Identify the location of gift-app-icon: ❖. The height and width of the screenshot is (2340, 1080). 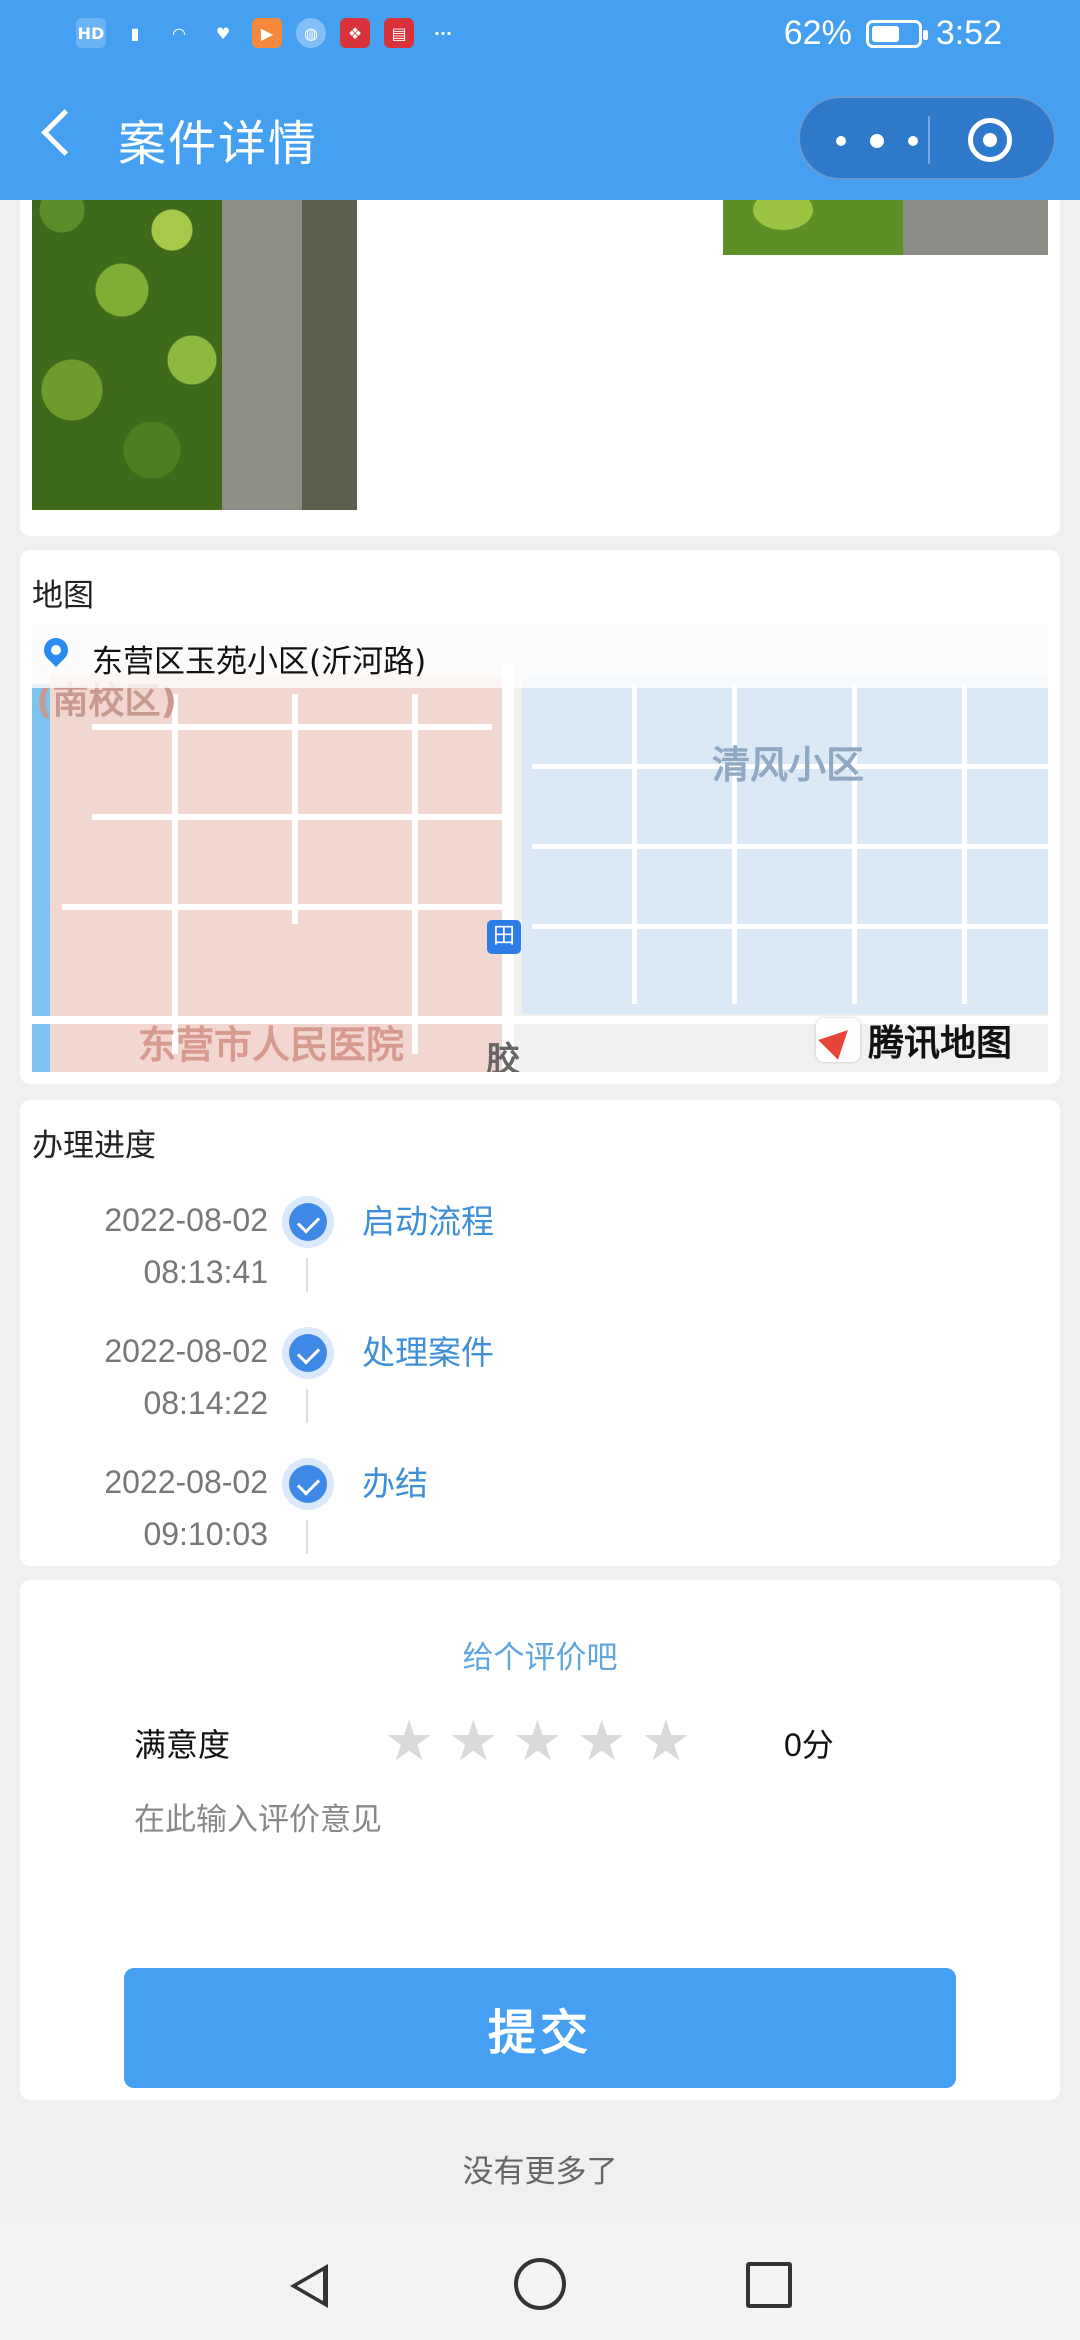
(355, 33).